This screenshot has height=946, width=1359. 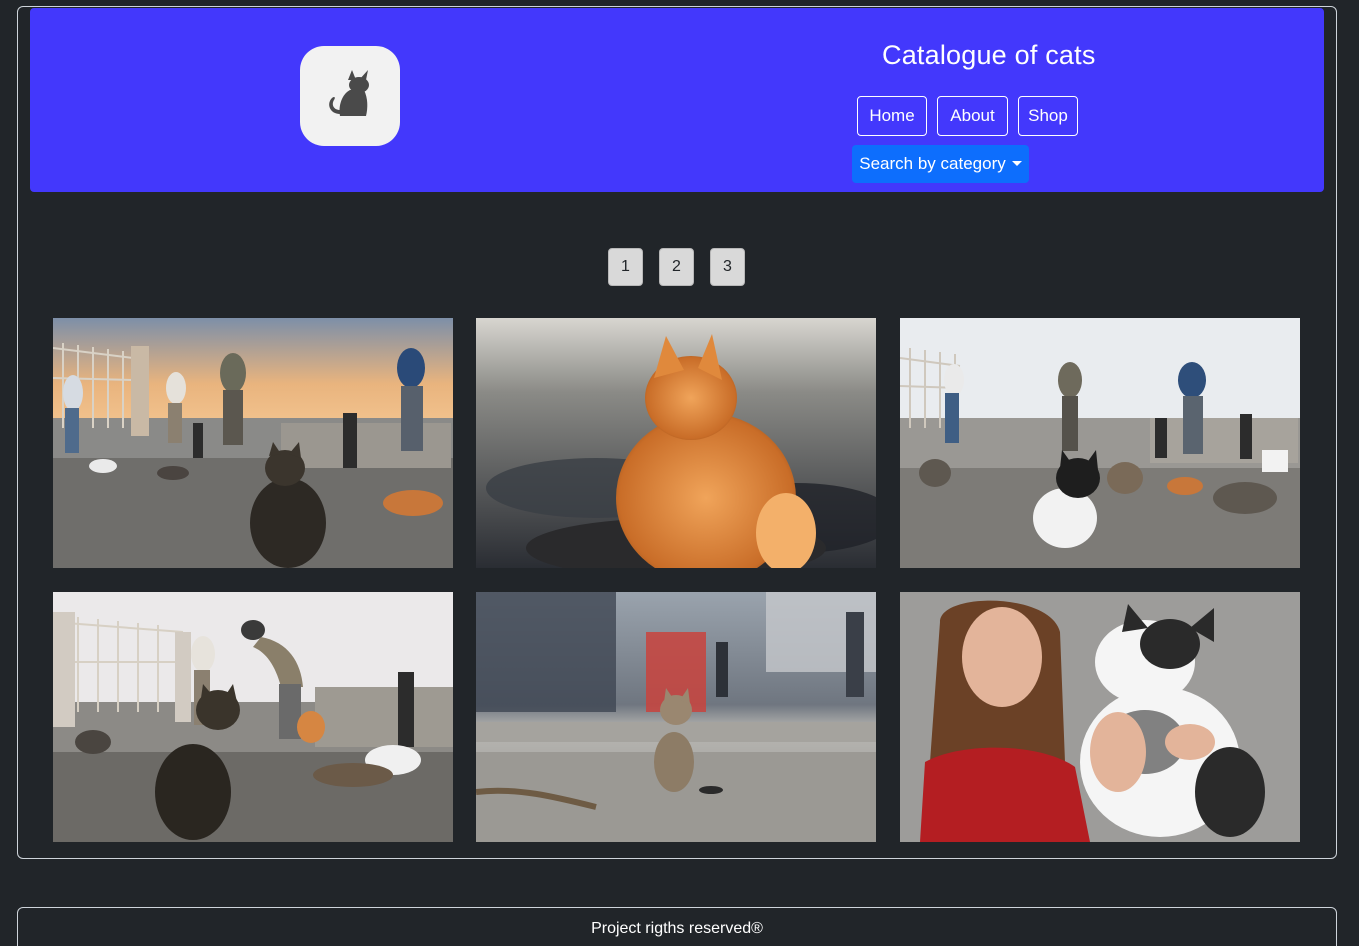 I want to click on footer-text: Project rigths reserved®, so click(x=677, y=928).